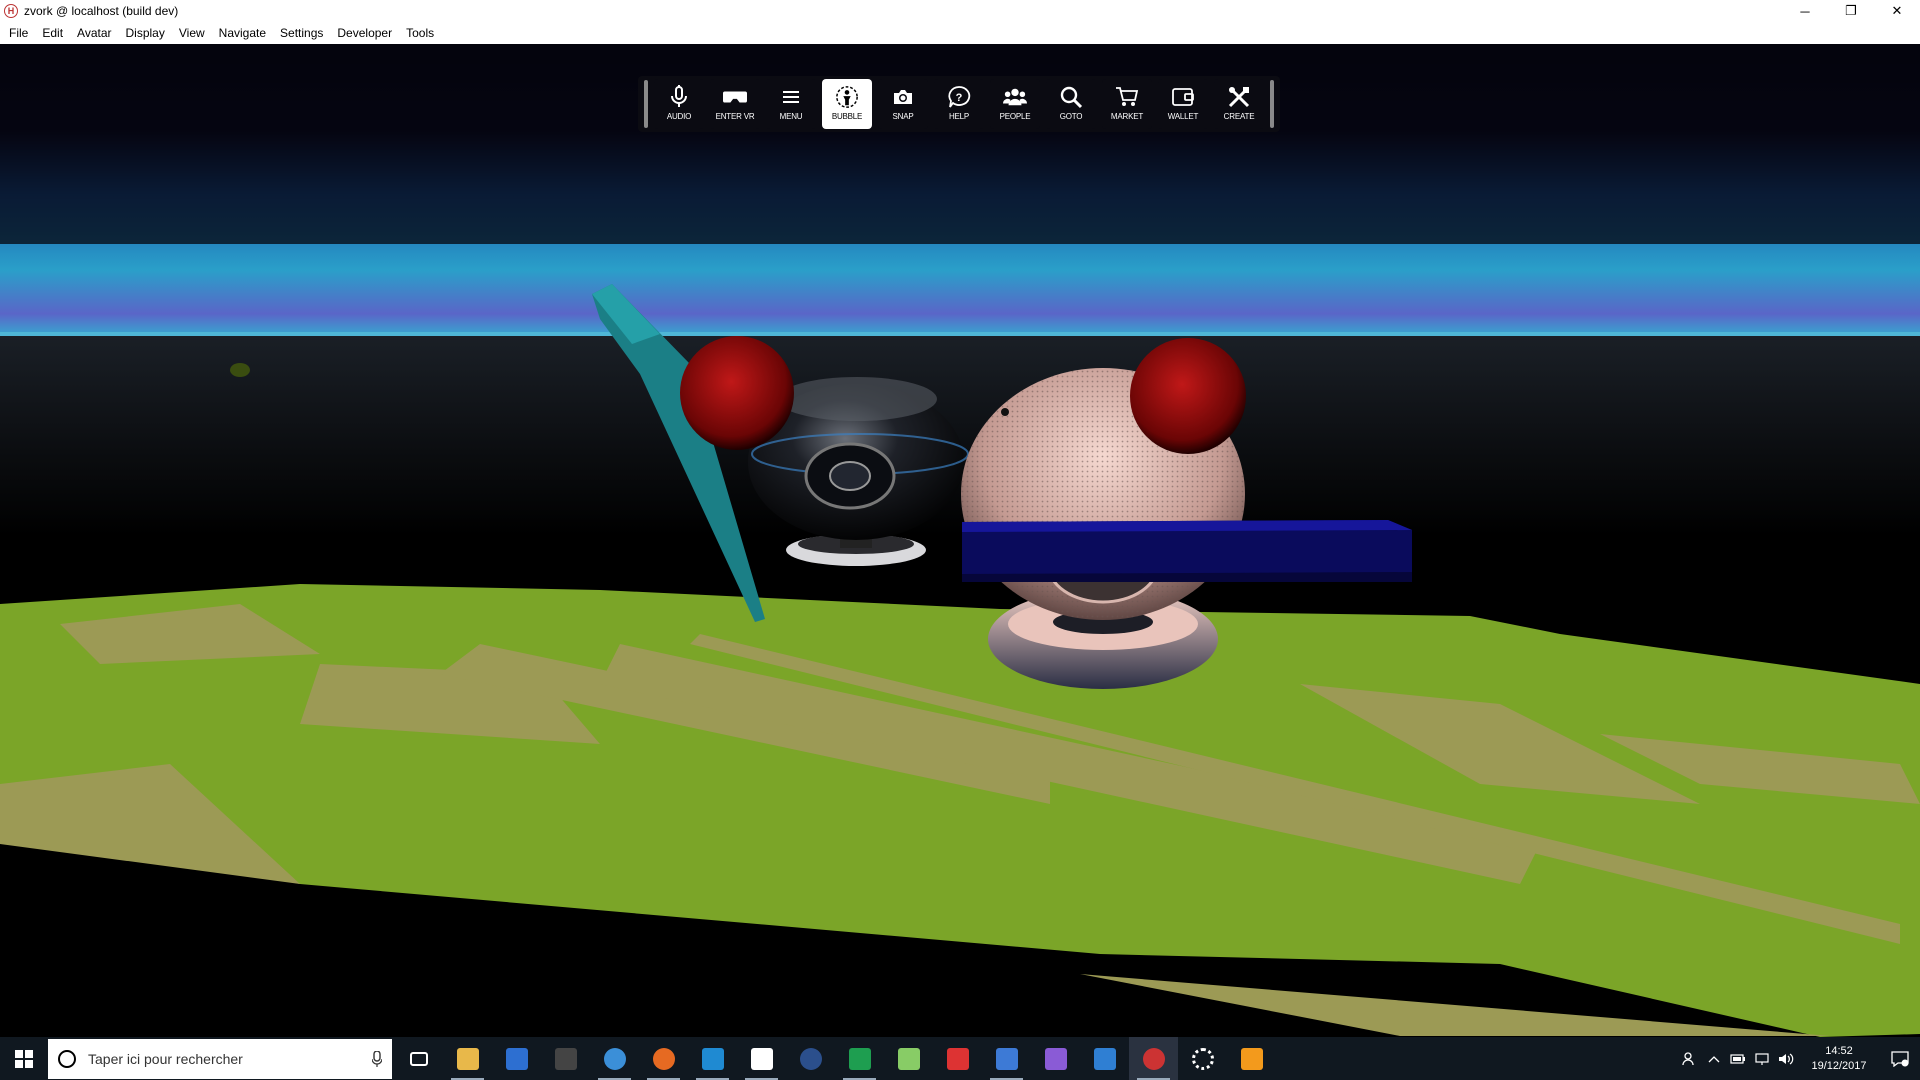 This screenshot has height=1080, width=1920. I want to click on task-view-icon, so click(418, 1058).